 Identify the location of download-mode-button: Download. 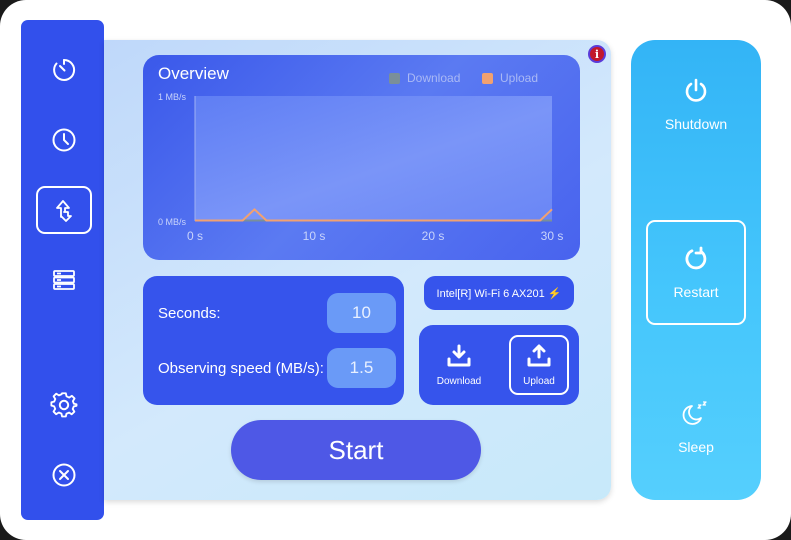
(459, 365).